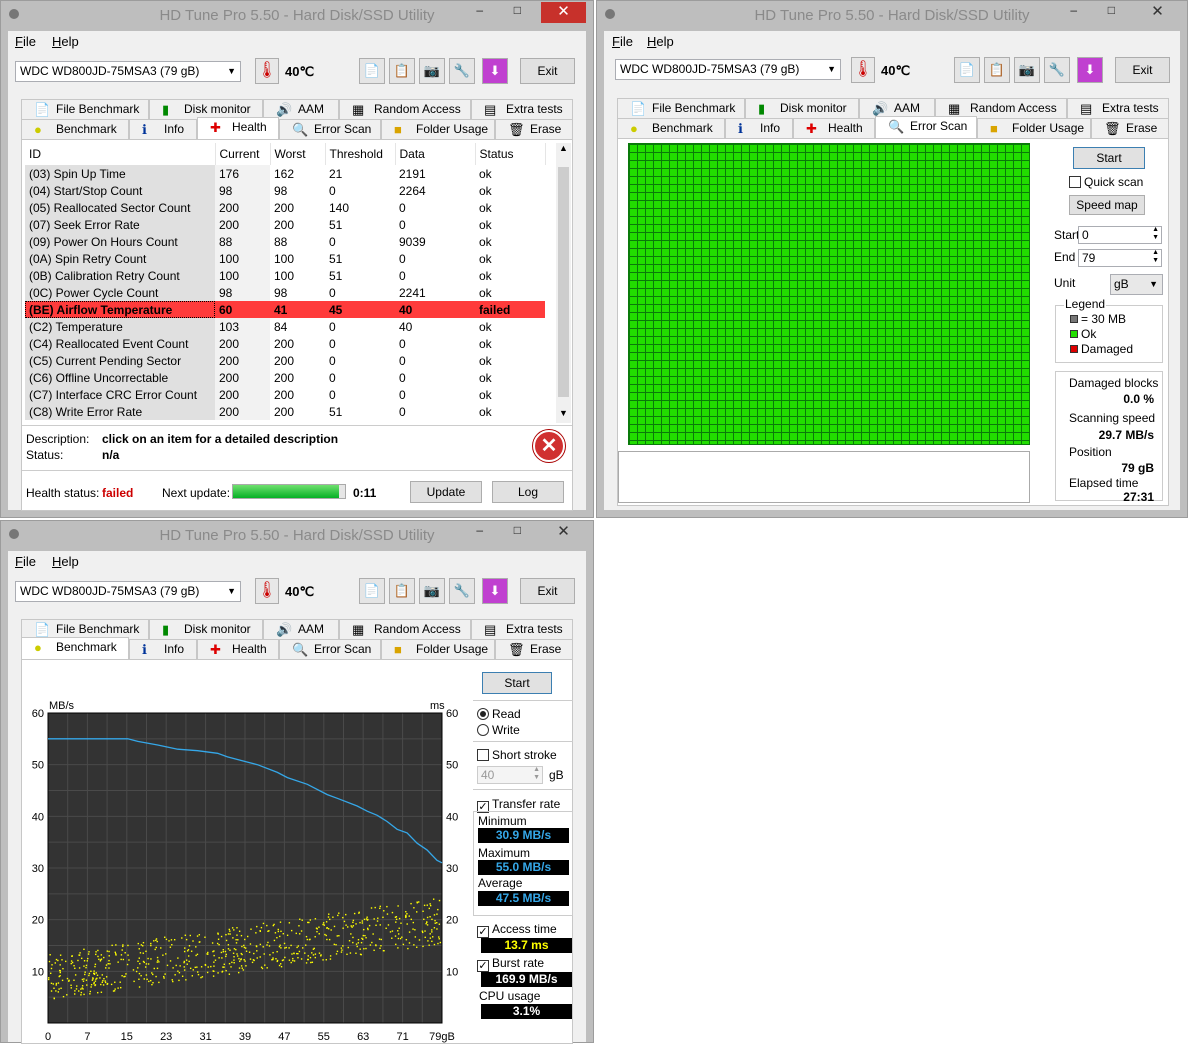 This screenshot has width=1188, height=1045. I want to click on column-header: Threshold, so click(360, 154).